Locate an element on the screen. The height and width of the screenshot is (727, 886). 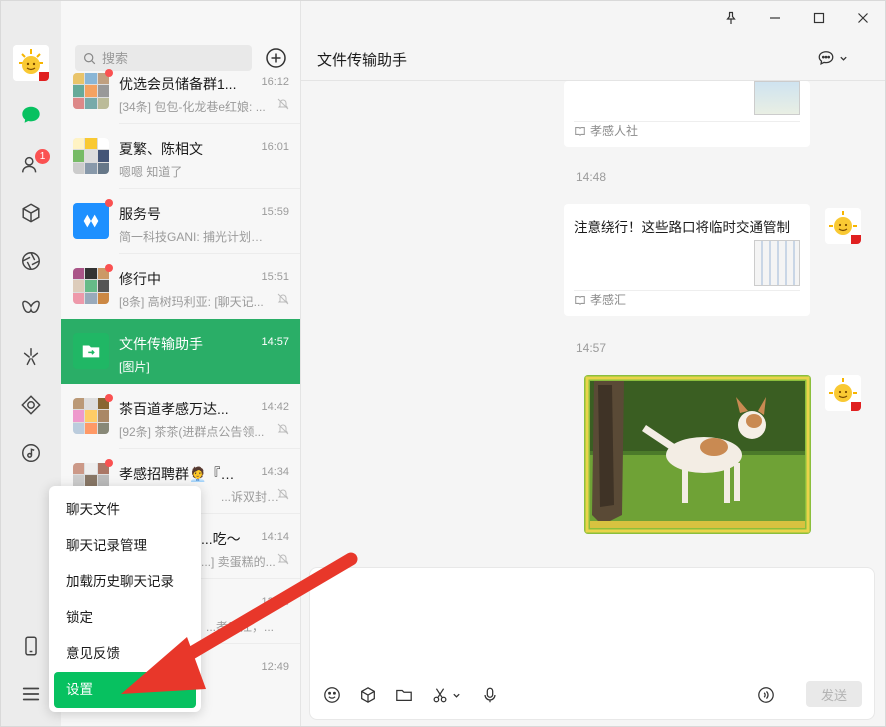
chat-icon is located at coordinates (31, 115).